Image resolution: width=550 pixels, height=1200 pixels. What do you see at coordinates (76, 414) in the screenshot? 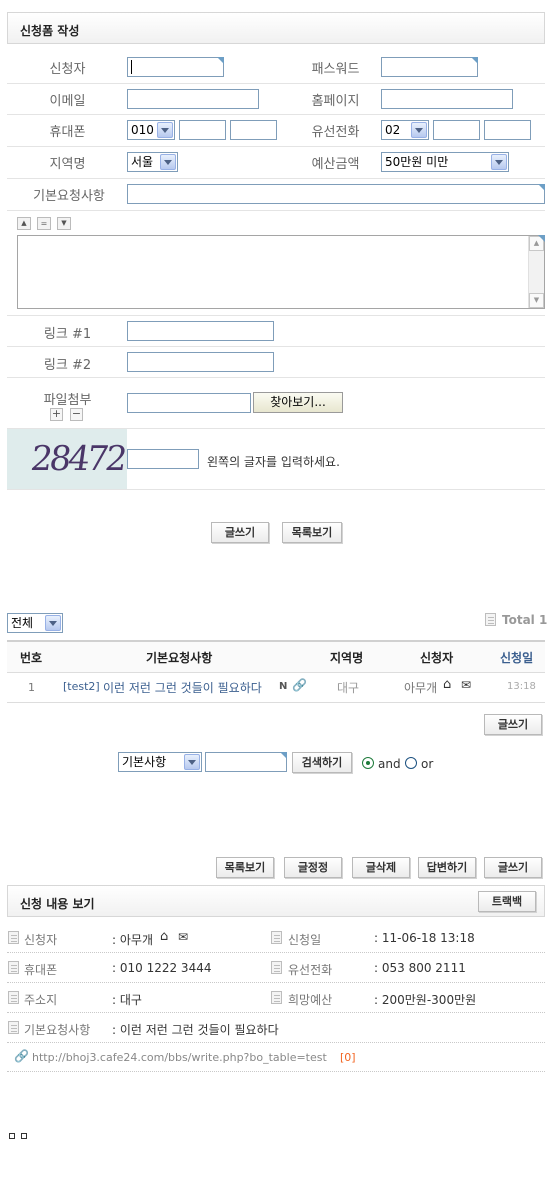
I see `remove-file-icon: −` at bounding box center [76, 414].